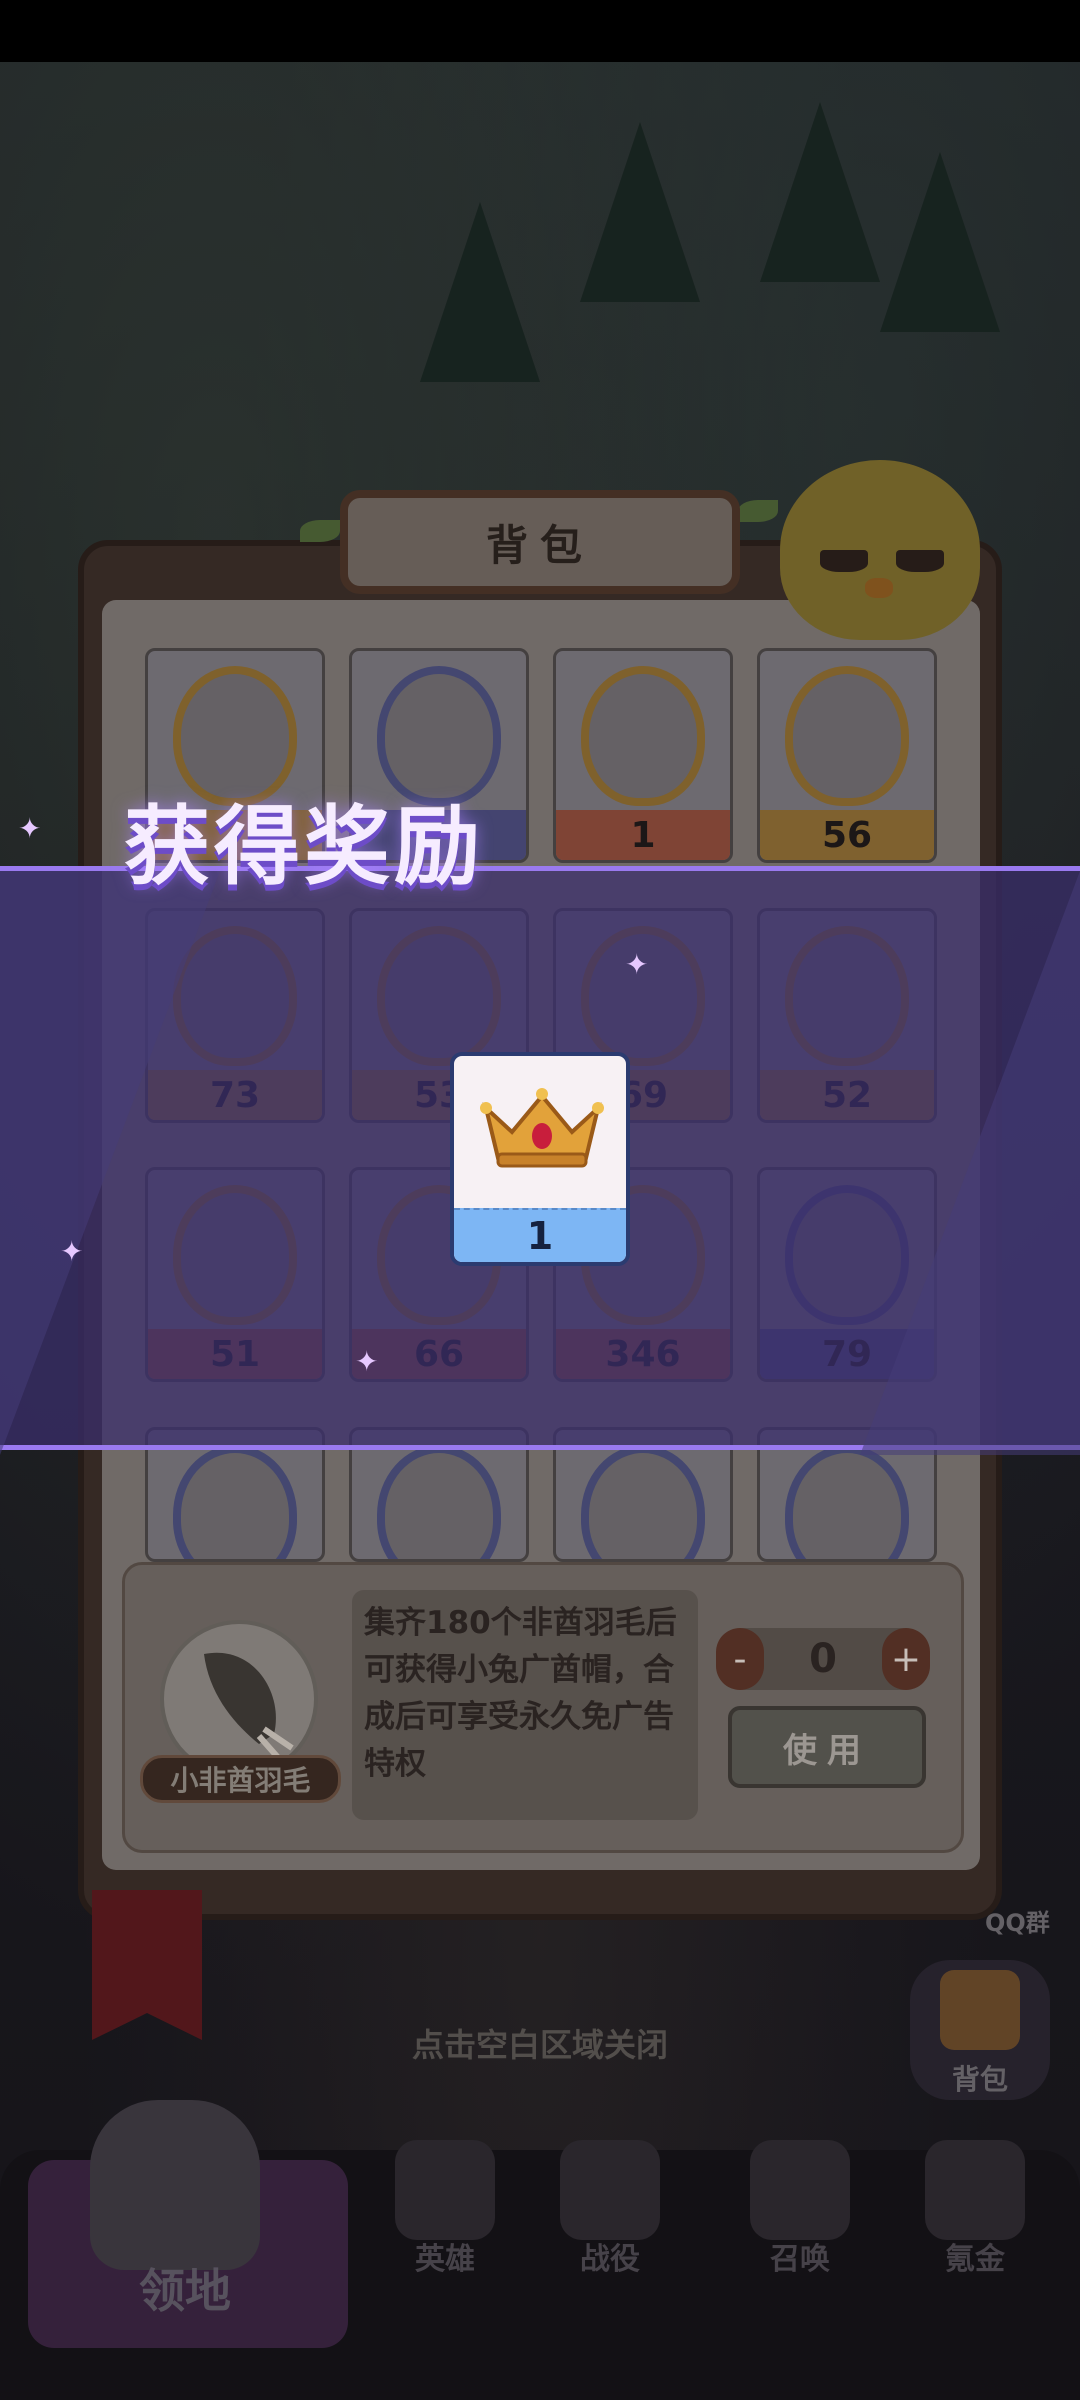 This screenshot has width=1080, height=2400. I want to click on reward-title: 获得奖励, so click(304, 847).